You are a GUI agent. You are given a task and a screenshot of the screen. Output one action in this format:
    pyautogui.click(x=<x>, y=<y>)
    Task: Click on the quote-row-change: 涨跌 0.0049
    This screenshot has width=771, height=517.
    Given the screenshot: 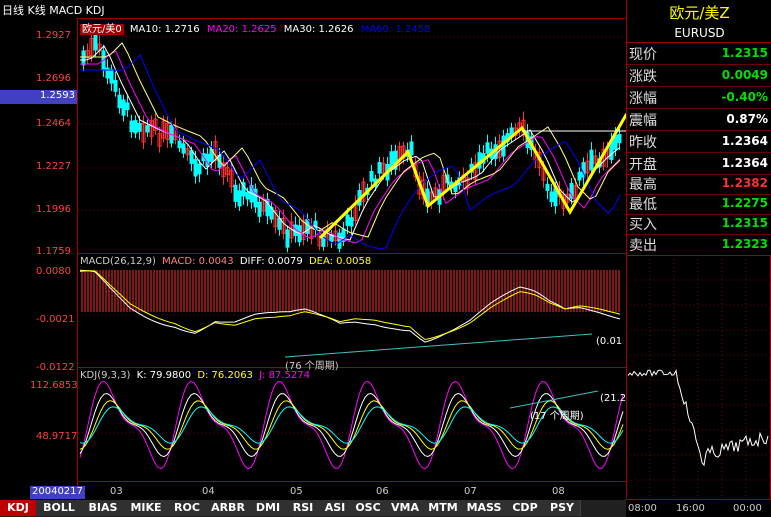 What is the action you would take?
    pyautogui.click(x=699, y=75)
    